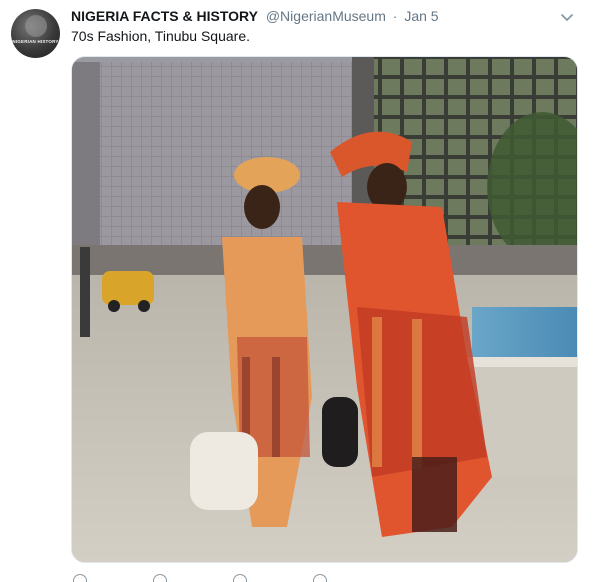 Image resolution: width=599 pixels, height=582 pixels. What do you see at coordinates (271, 576) in the screenshot?
I see `tweet-actions` at bounding box center [271, 576].